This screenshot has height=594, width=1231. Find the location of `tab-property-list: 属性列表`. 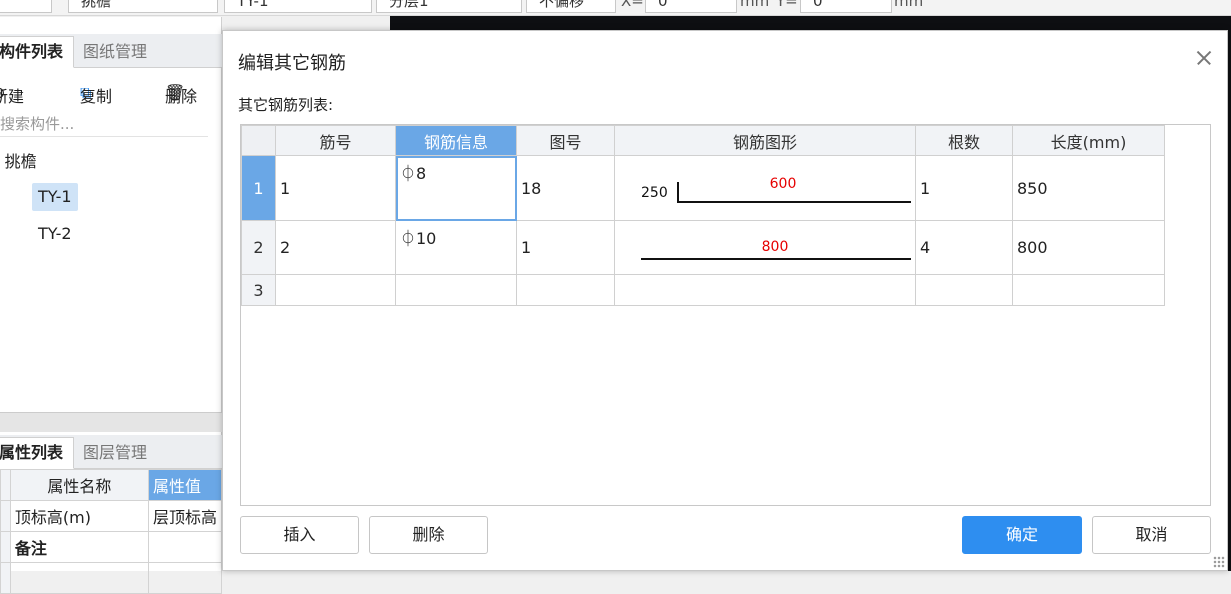

tab-property-list: 属性列表 is located at coordinates (37, 453).